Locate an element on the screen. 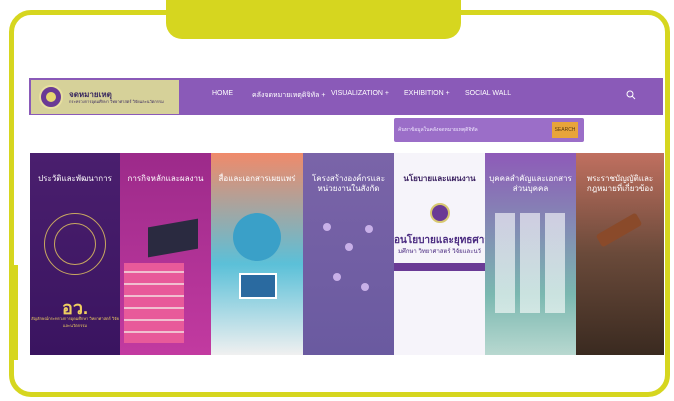 The width and height of the screenshot is (674, 401). panel-subtitle-2: มศึกษา วิทยาศาสตร์ วิจัยและนวั is located at coordinates (439, 252).